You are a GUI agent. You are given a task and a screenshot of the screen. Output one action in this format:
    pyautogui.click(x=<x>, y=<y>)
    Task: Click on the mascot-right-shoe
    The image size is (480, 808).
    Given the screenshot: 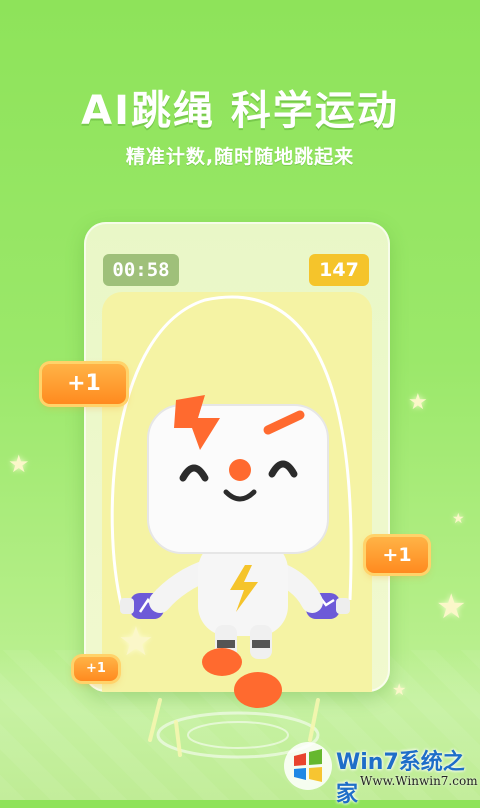 What is the action you would take?
    pyautogui.click(x=258, y=690)
    